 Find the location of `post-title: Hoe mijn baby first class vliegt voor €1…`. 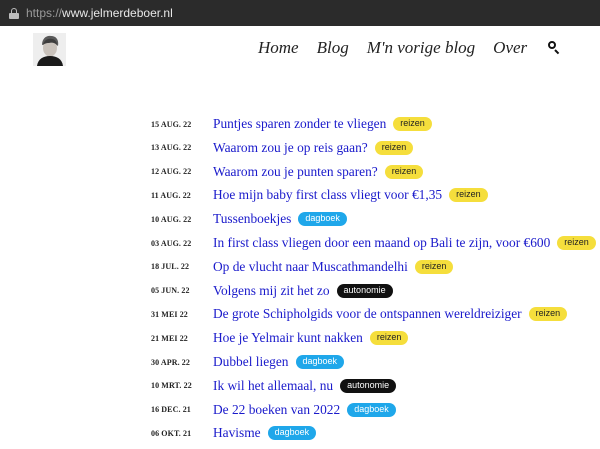

post-title: Hoe mijn baby first class vliegt voor €1… is located at coordinates (327, 194).